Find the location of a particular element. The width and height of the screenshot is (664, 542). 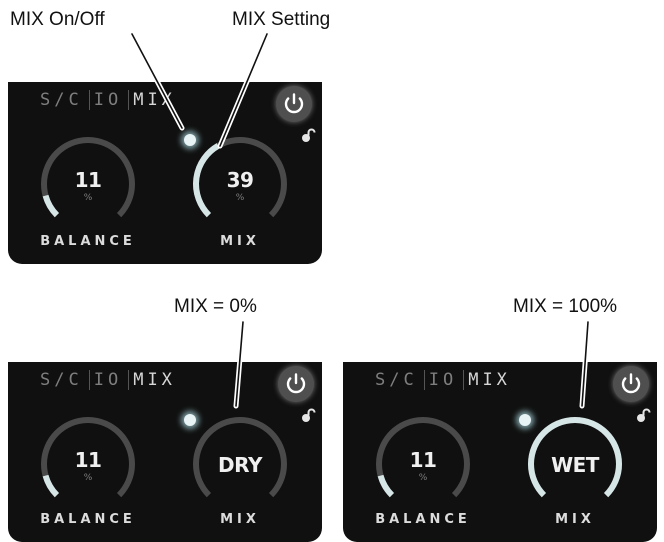

leader-mix-on-off is located at coordinates (157, 81).